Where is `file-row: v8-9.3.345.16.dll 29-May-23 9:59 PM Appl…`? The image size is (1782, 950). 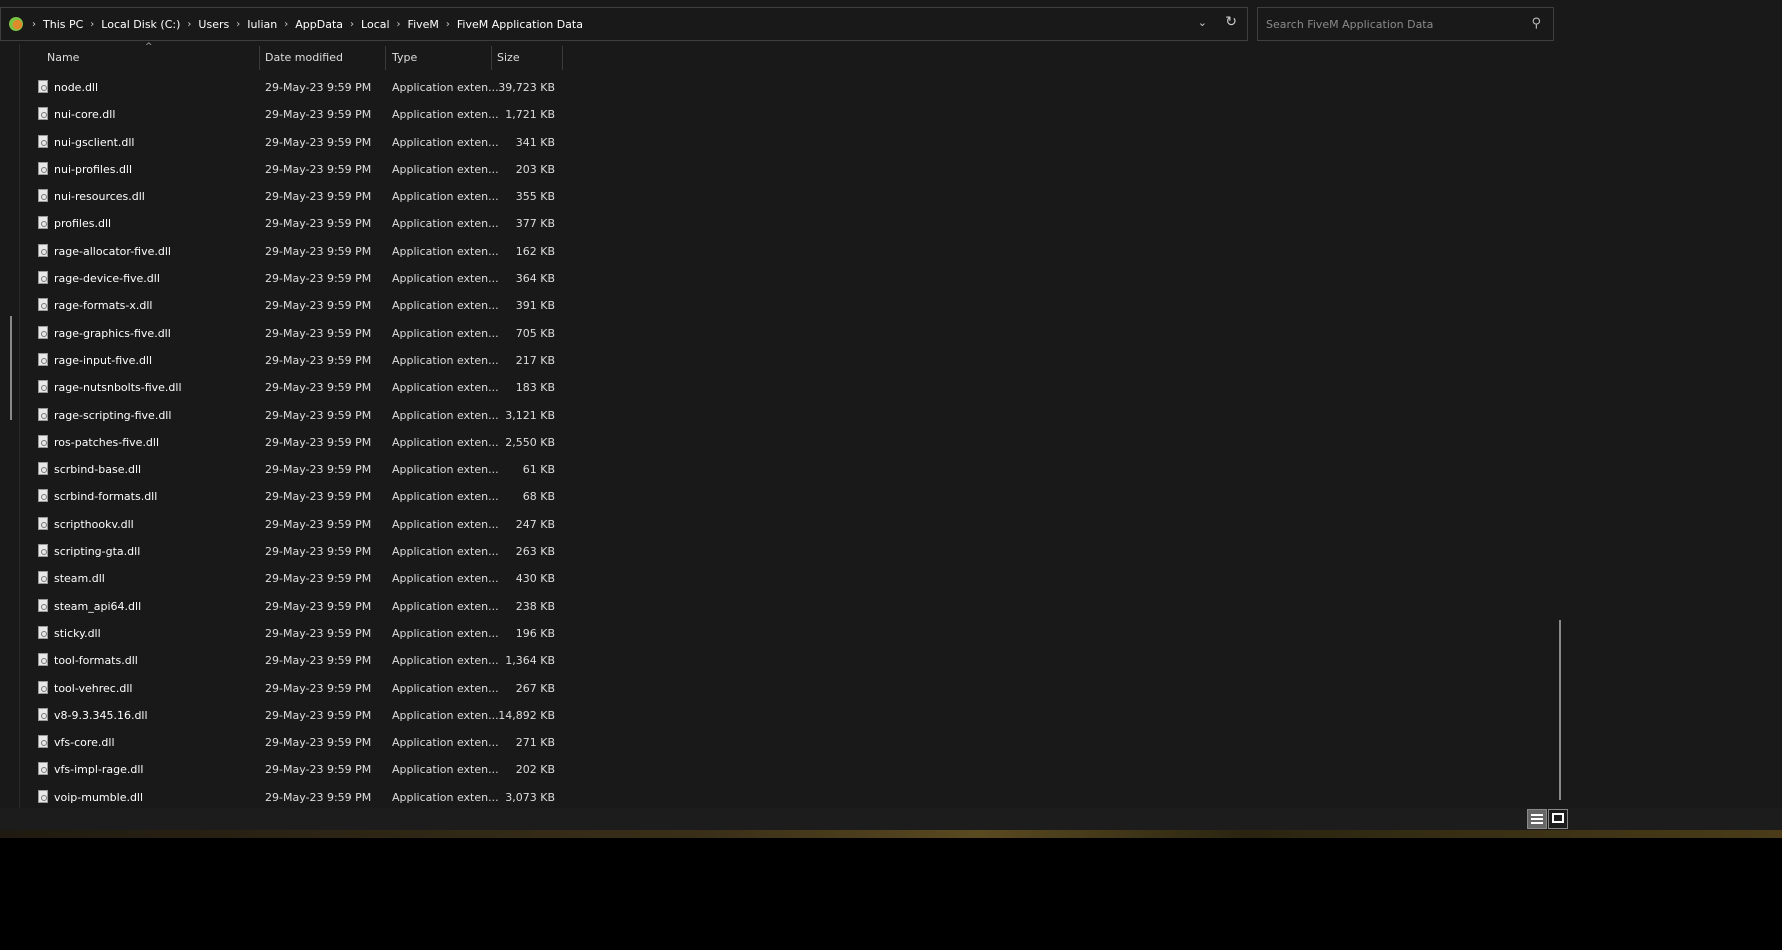 file-row: v8-9.3.345.16.dll 29-May-23 9:59 PM Appl… is located at coordinates (300, 715).